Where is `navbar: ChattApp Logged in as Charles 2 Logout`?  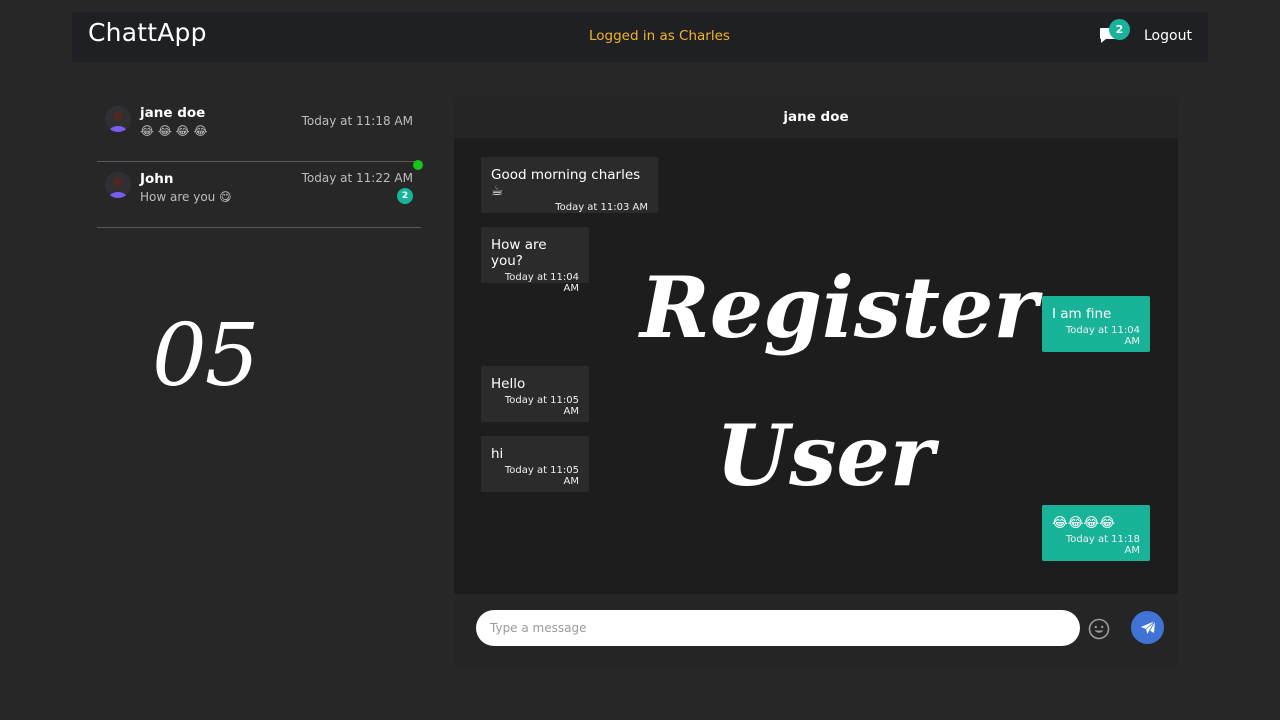 navbar: ChattApp Logged in as Charles 2 Logout is located at coordinates (640, 37).